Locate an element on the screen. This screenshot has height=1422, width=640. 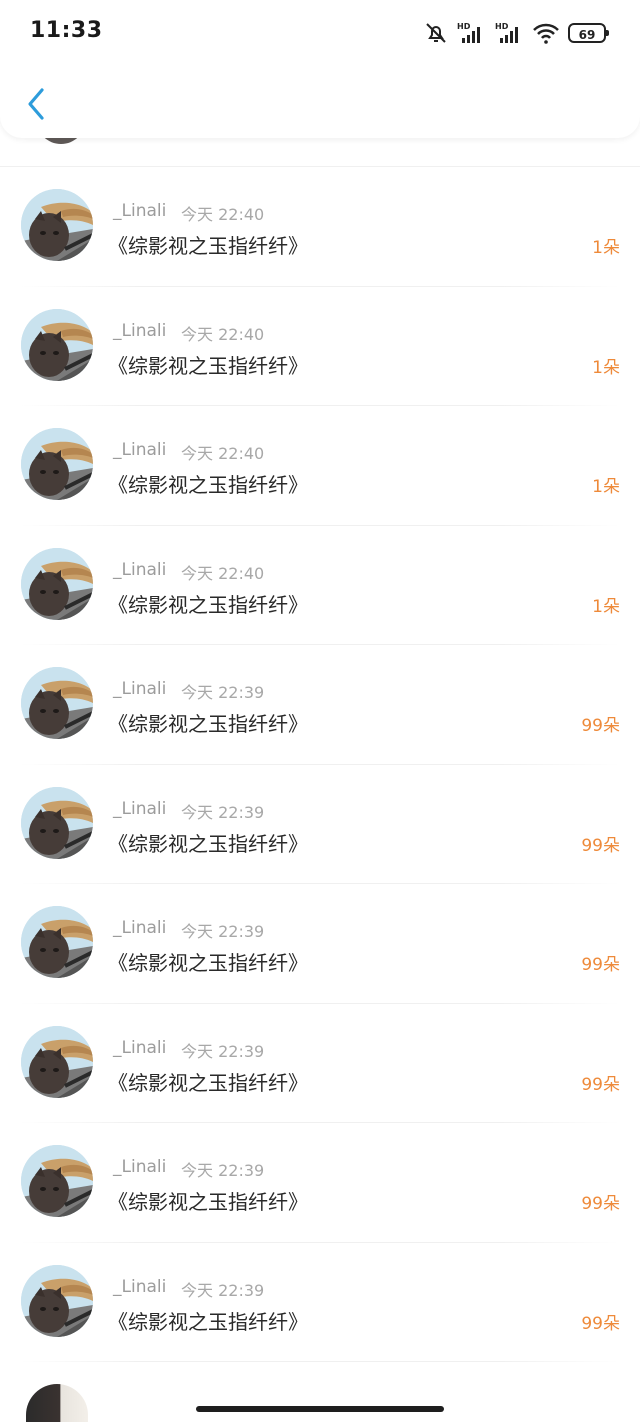
chevron-left-icon is located at coordinates (36, 104).